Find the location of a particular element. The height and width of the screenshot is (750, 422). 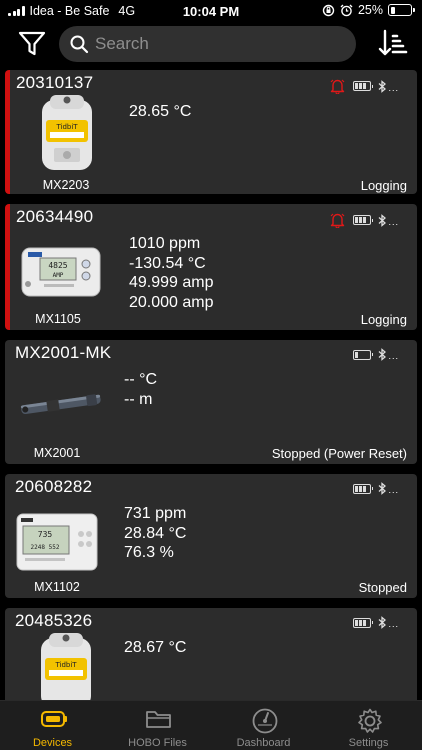

alarm-clock-icon is located at coordinates (346, 10).